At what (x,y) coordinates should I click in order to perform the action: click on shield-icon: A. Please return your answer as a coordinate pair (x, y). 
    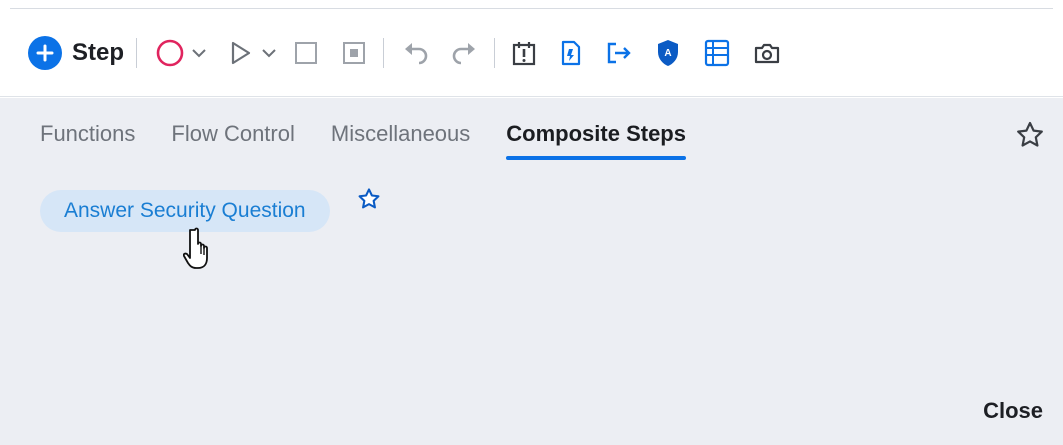
    Looking at the image, I should click on (668, 52).